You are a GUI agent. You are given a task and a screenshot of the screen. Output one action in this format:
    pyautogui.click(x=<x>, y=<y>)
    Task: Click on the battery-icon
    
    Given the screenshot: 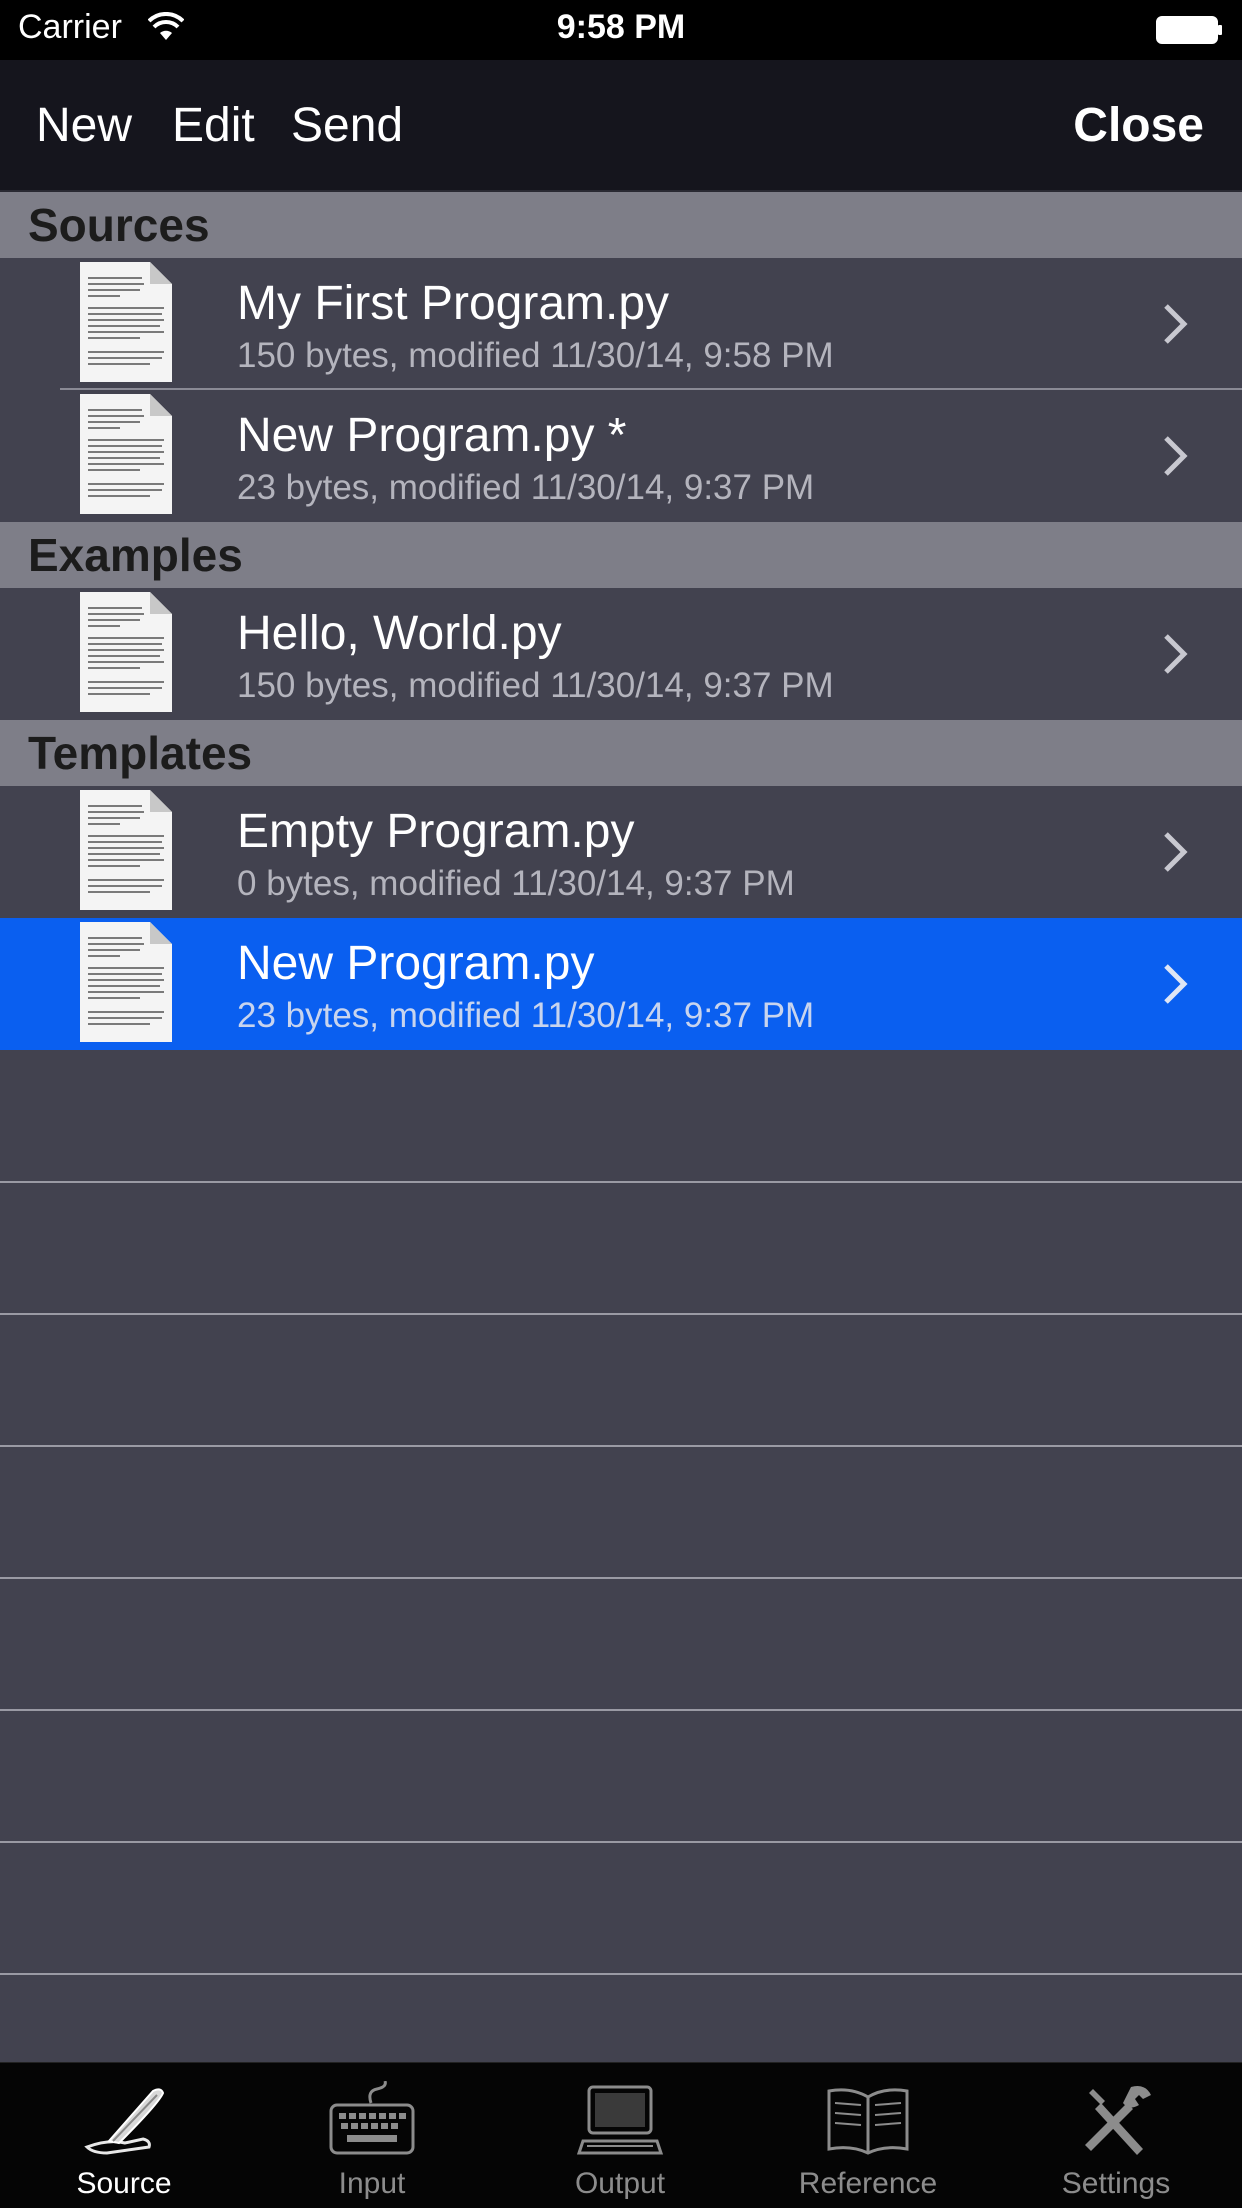 What is the action you would take?
    pyautogui.click(x=1189, y=30)
    